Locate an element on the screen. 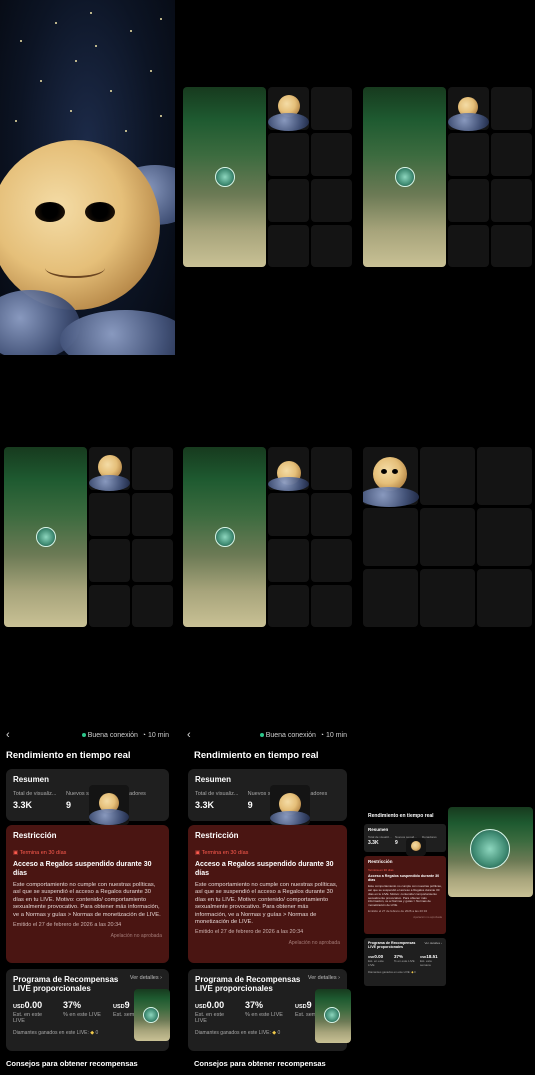  stat-label: Est. esta semana is located at coordinates (426, 962).